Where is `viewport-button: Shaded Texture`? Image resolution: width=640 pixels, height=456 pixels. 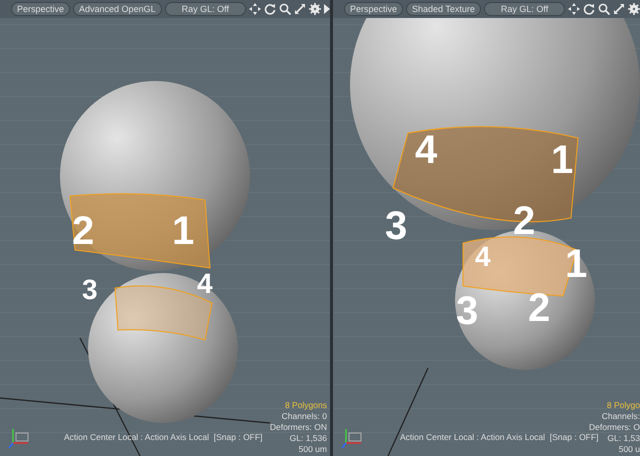 viewport-button: Shaded Texture is located at coordinates (443, 9).